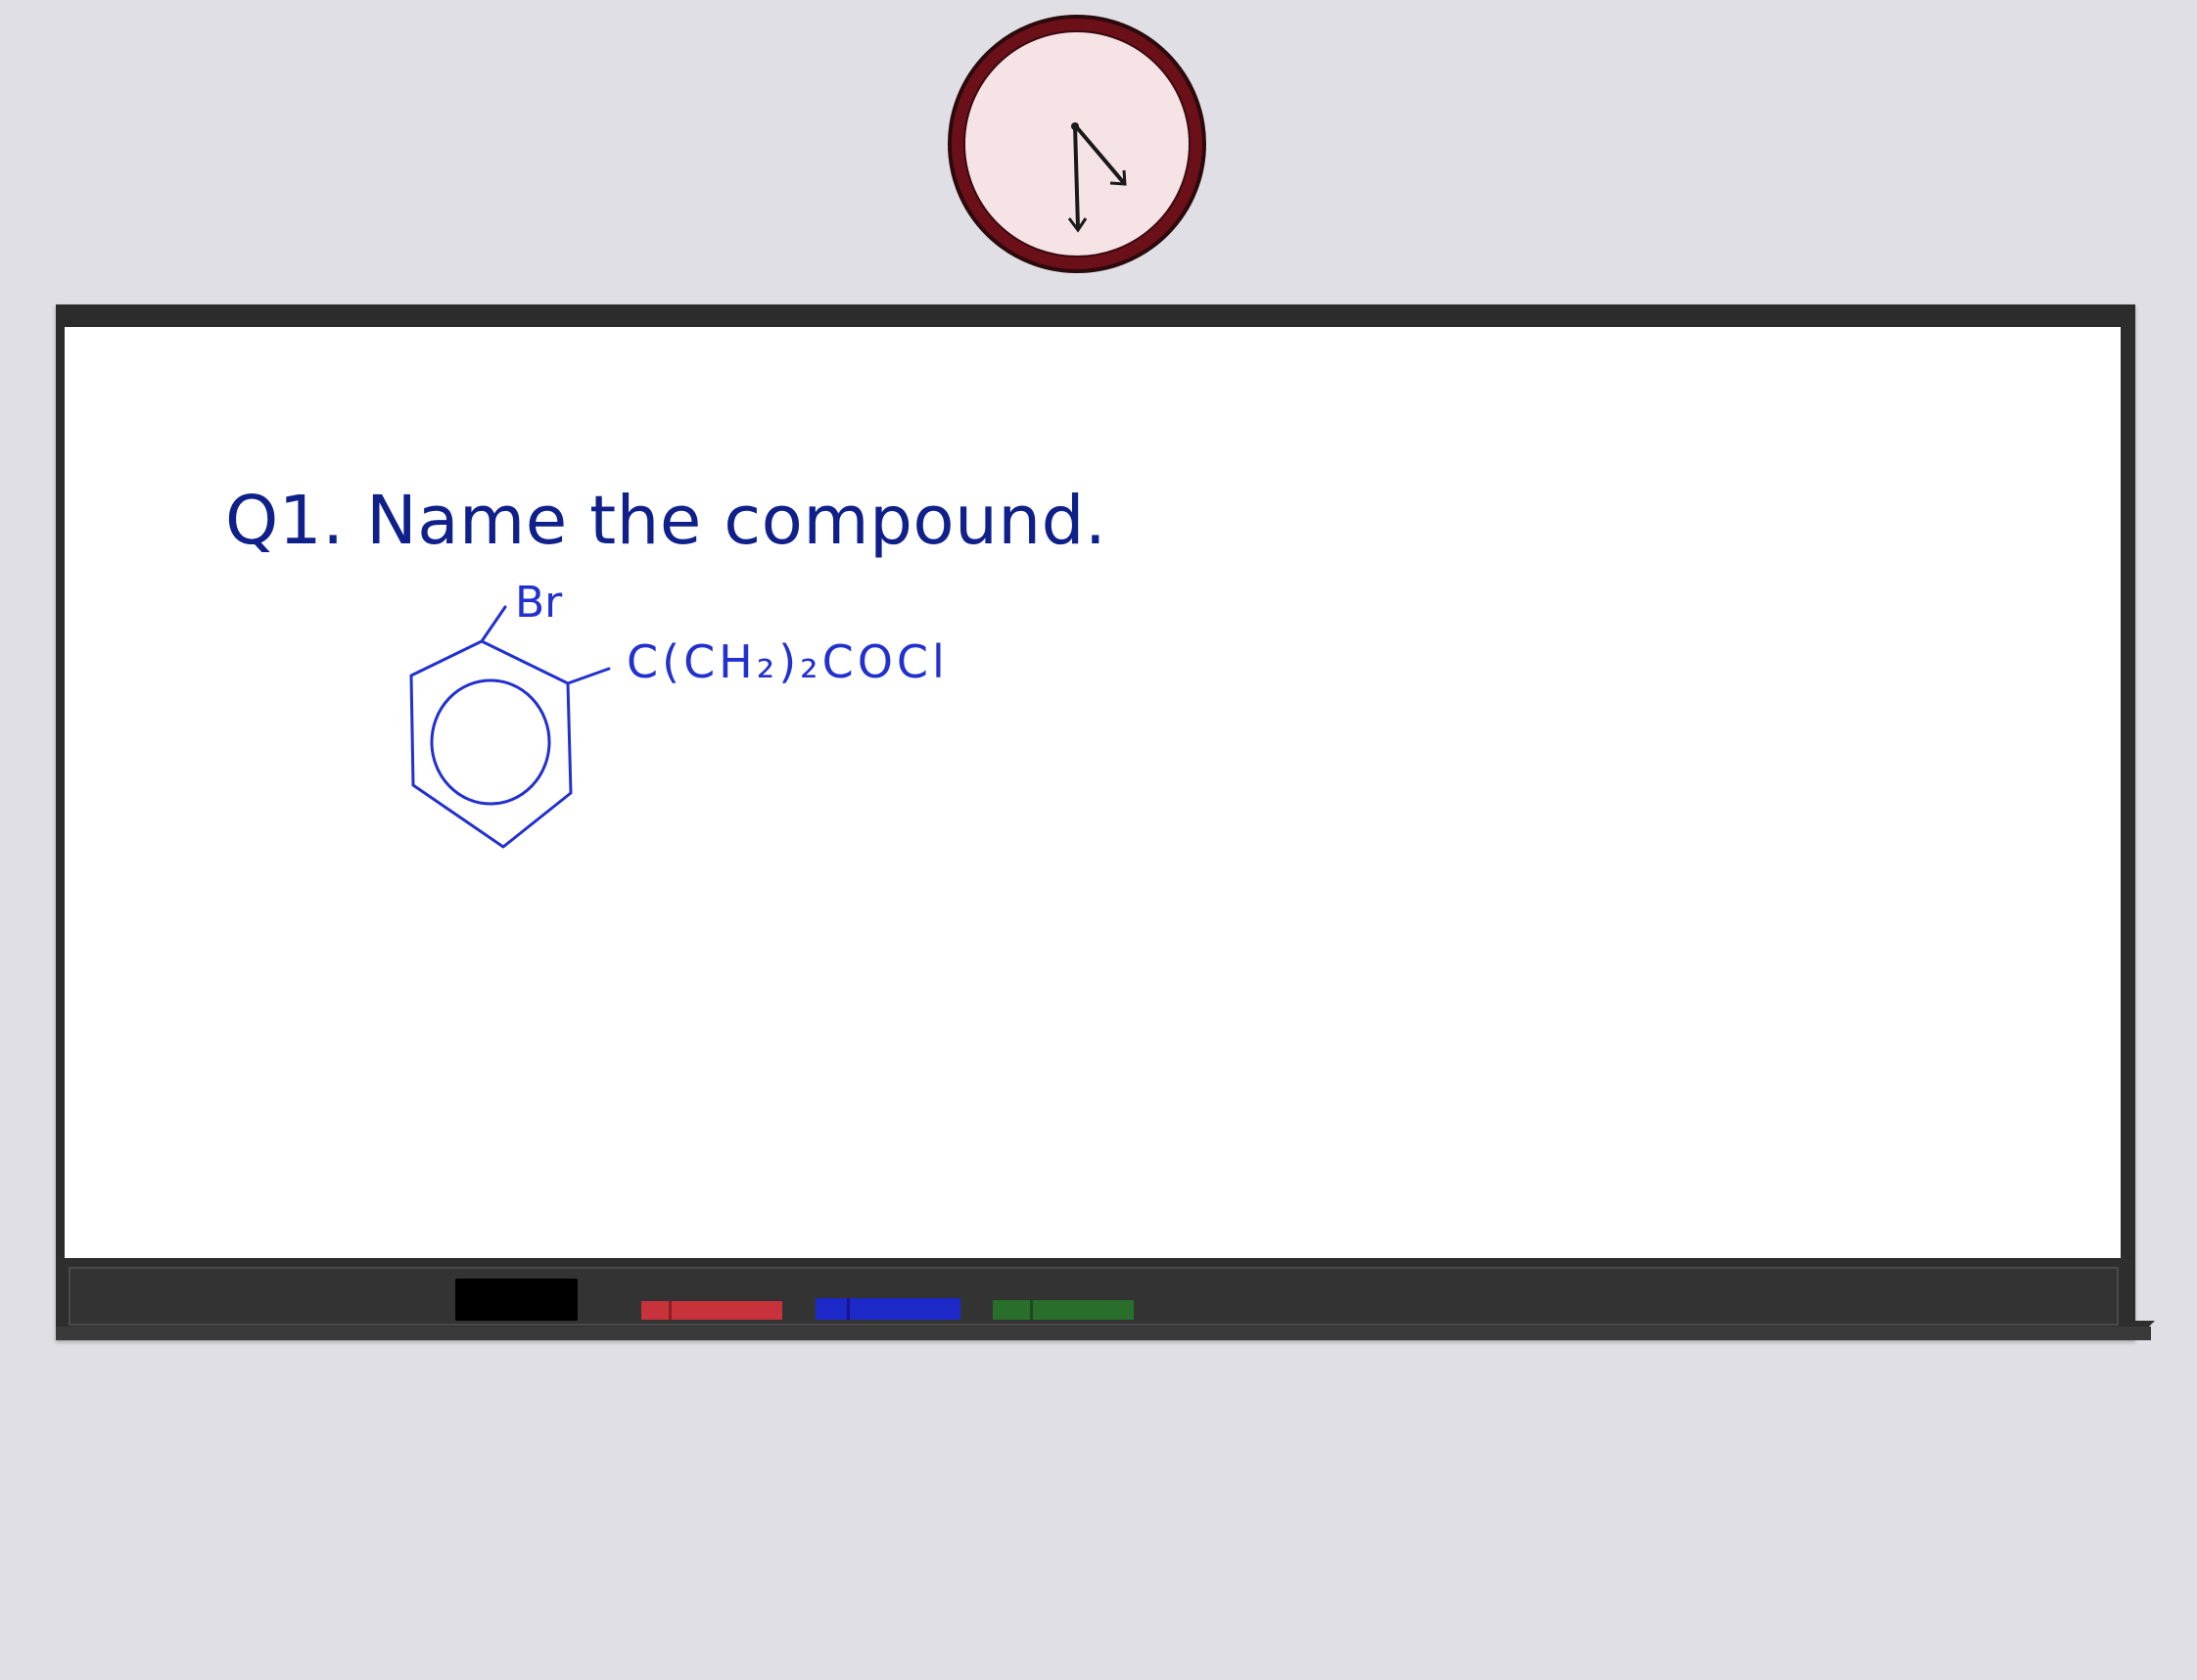 This screenshot has height=1680, width=2197. I want to click on eraser-icon, so click(516, 1300).